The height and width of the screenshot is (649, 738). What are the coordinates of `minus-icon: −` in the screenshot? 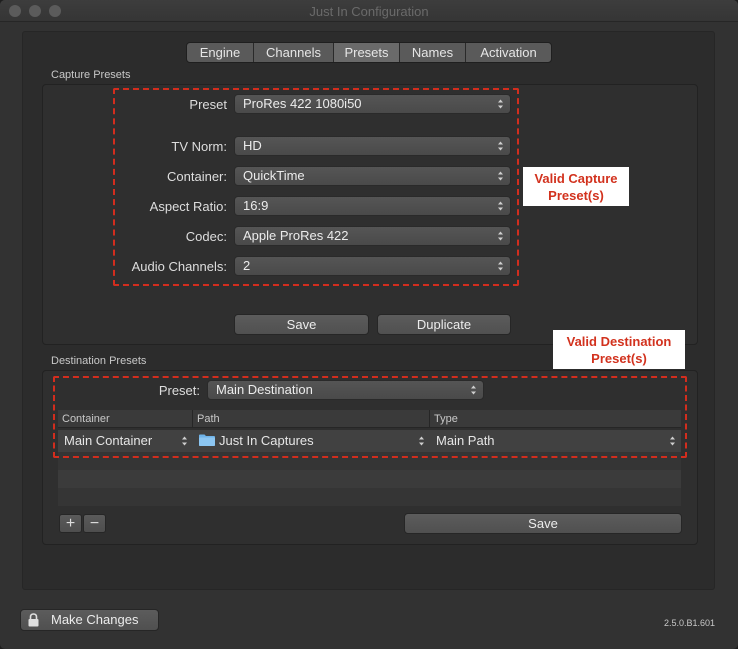 It's located at (94, 523).